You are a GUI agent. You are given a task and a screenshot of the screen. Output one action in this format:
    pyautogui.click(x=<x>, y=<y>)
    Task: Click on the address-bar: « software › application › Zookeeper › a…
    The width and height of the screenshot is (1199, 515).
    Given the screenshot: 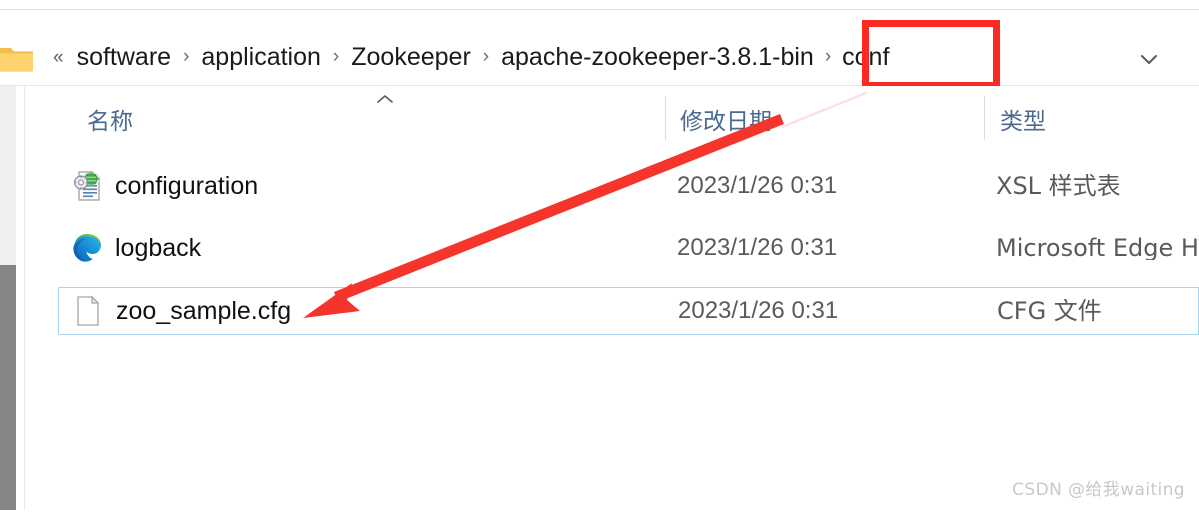 What is the action you would take?
    pyautogui.click(x=599, y=47)
    